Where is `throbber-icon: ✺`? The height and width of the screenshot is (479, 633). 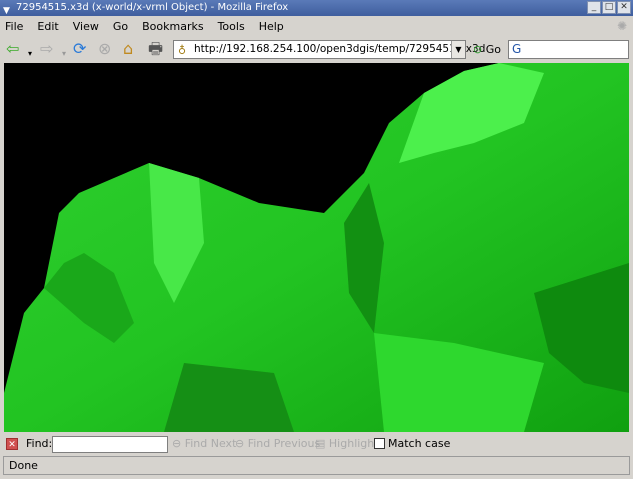 throbber-icon: ✺ is located at coordinates (621, 26).